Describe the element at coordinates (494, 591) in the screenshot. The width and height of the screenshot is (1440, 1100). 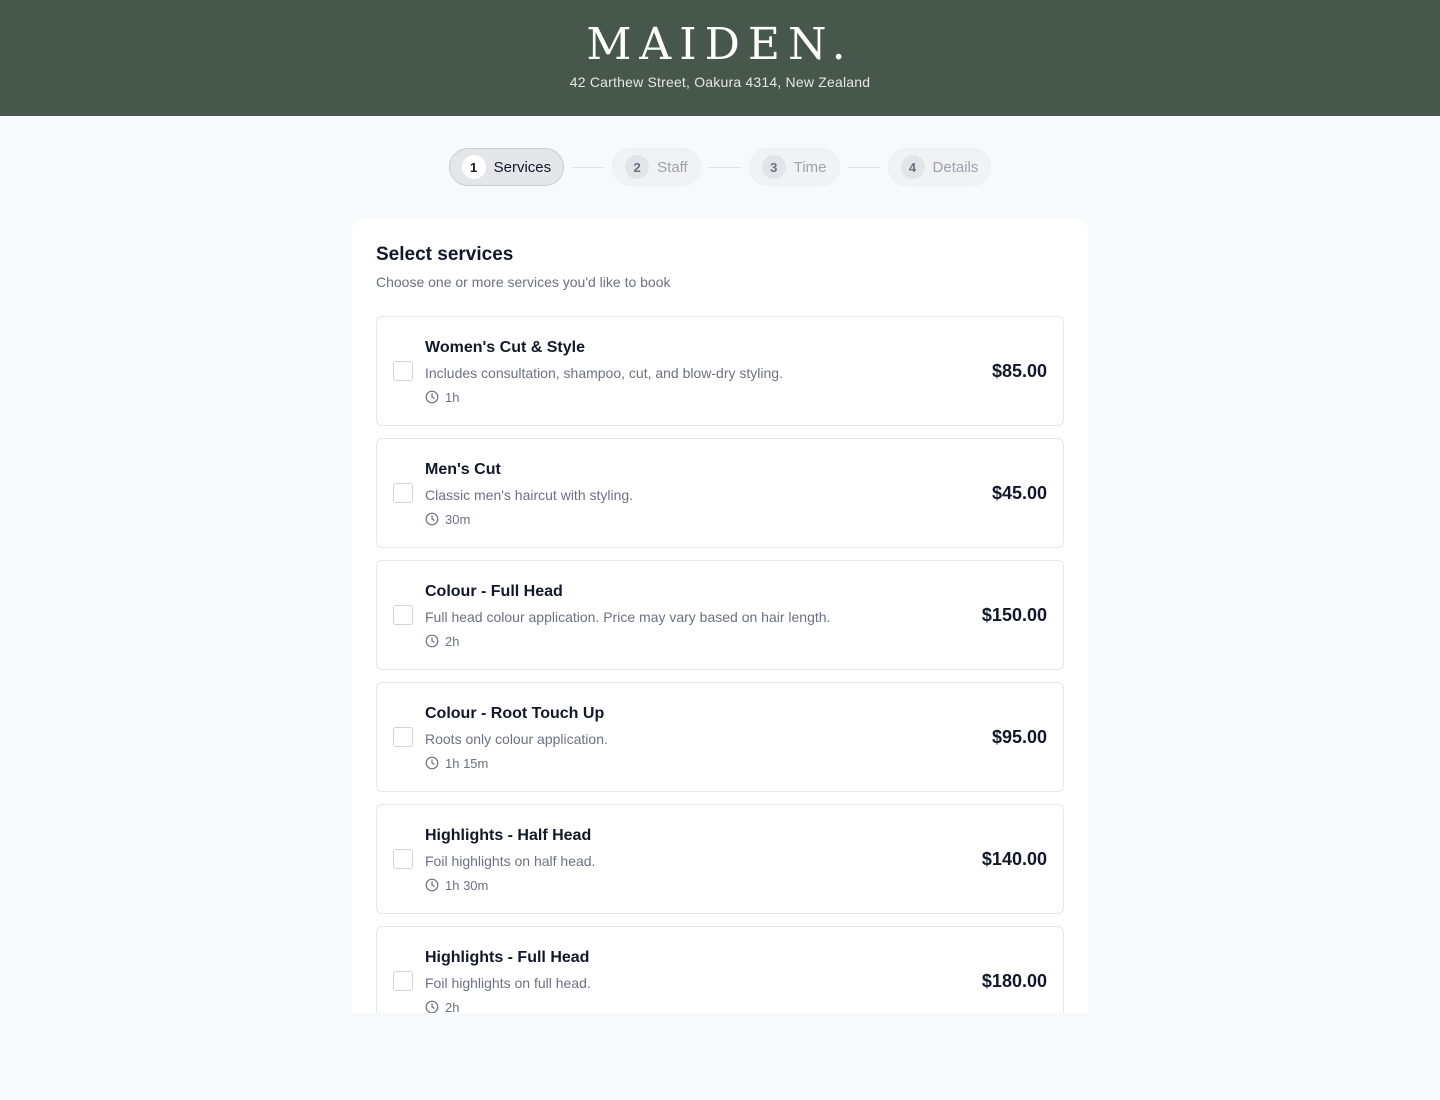
I see `service-name: Colour - Full Head` at that location.